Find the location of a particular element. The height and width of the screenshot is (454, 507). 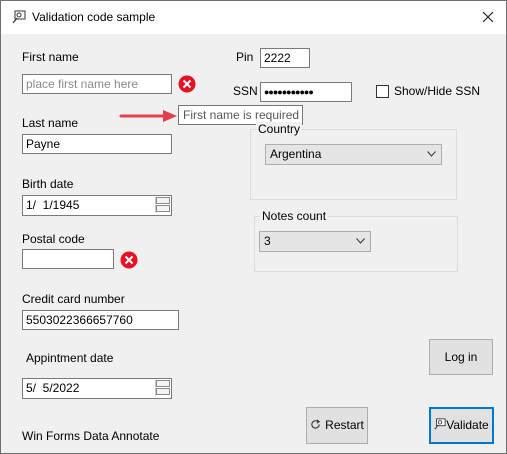

birth-date-picker: 1/ 1/1945 is located at coordinates (97, 205).